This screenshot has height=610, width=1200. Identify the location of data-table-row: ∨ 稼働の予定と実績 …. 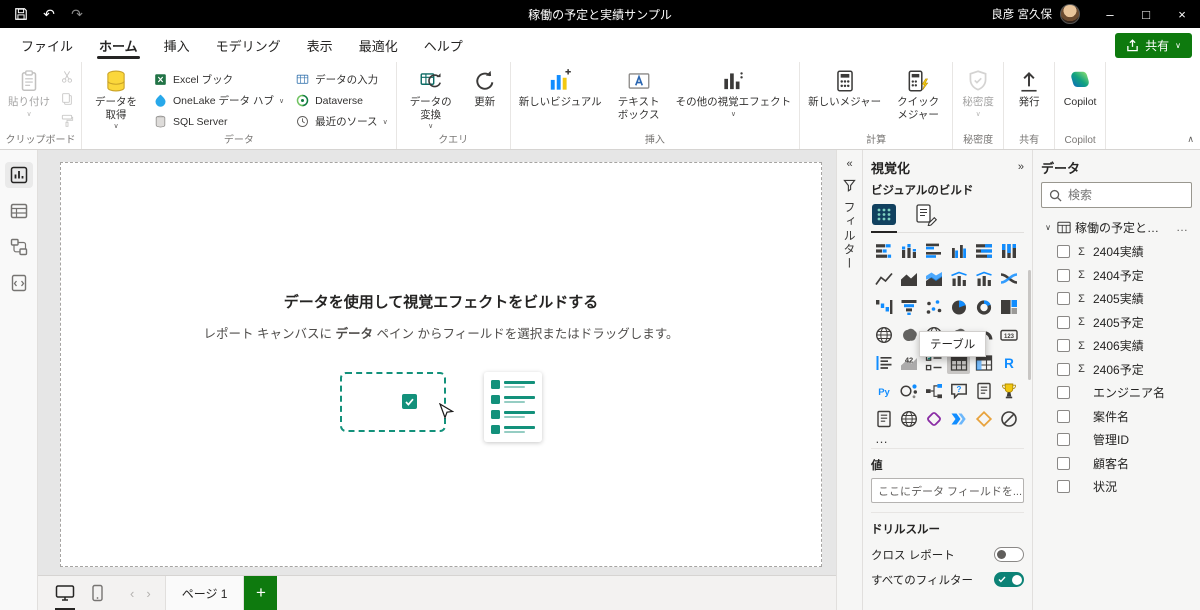
(1116, 227).